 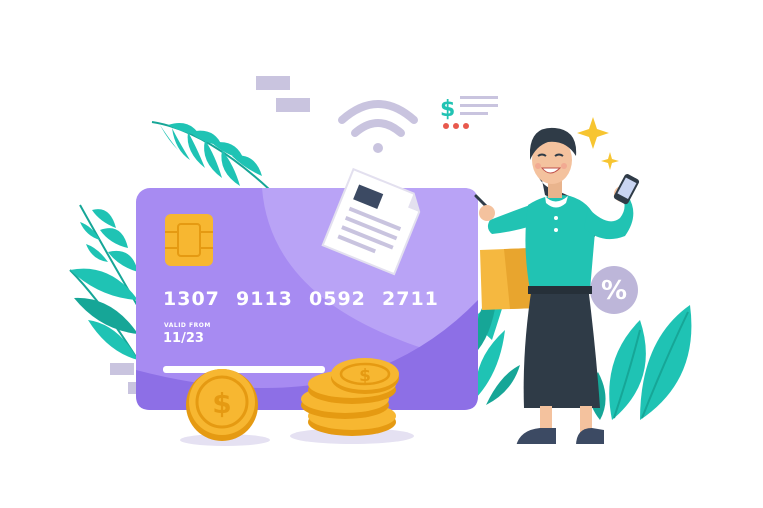 I want to click on card-number-group-4: 2711, so click(x=410, y=299).